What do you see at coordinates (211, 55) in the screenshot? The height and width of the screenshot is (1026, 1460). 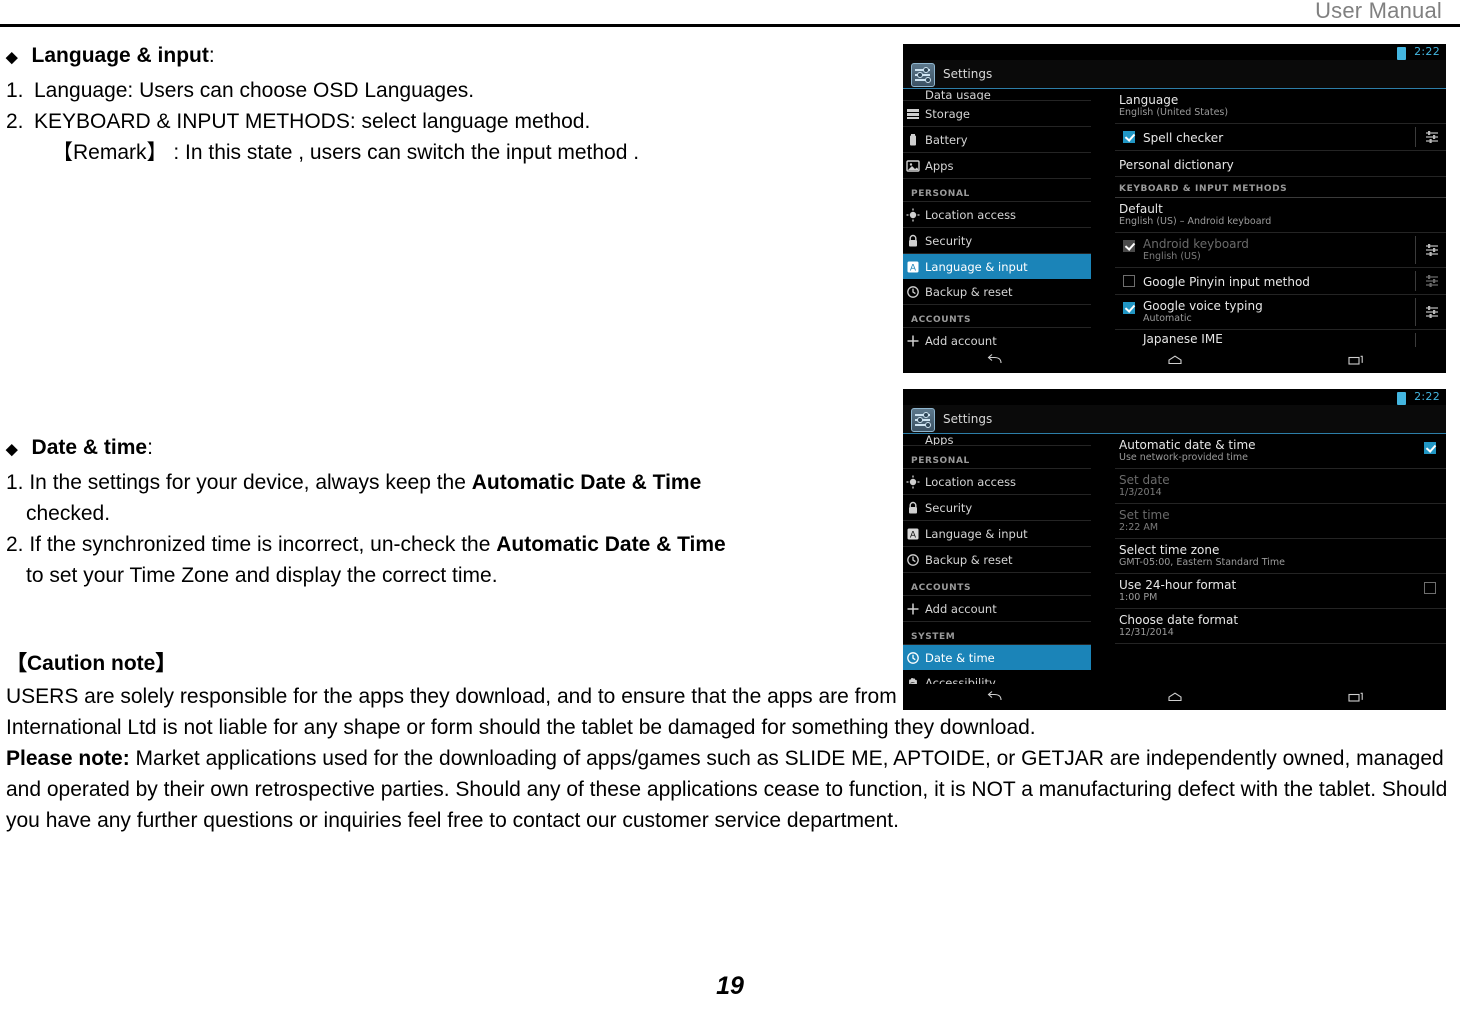 I see `section-language-heading-colon: :` at bounding box center [211, 55].